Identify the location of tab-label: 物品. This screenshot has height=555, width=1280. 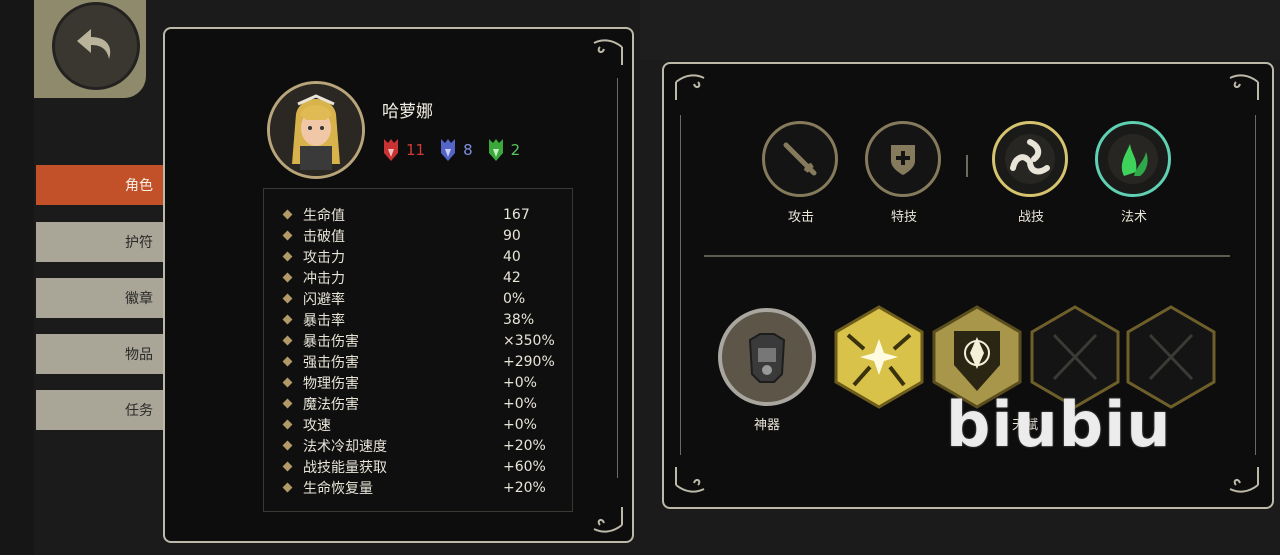
(139, 355).